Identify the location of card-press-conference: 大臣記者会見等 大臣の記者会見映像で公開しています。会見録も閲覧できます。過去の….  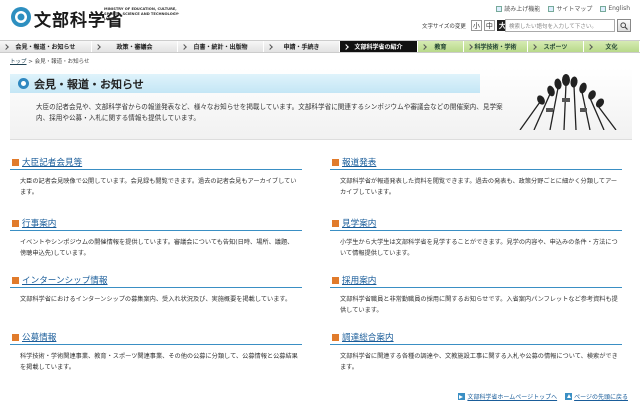
(156, 176).